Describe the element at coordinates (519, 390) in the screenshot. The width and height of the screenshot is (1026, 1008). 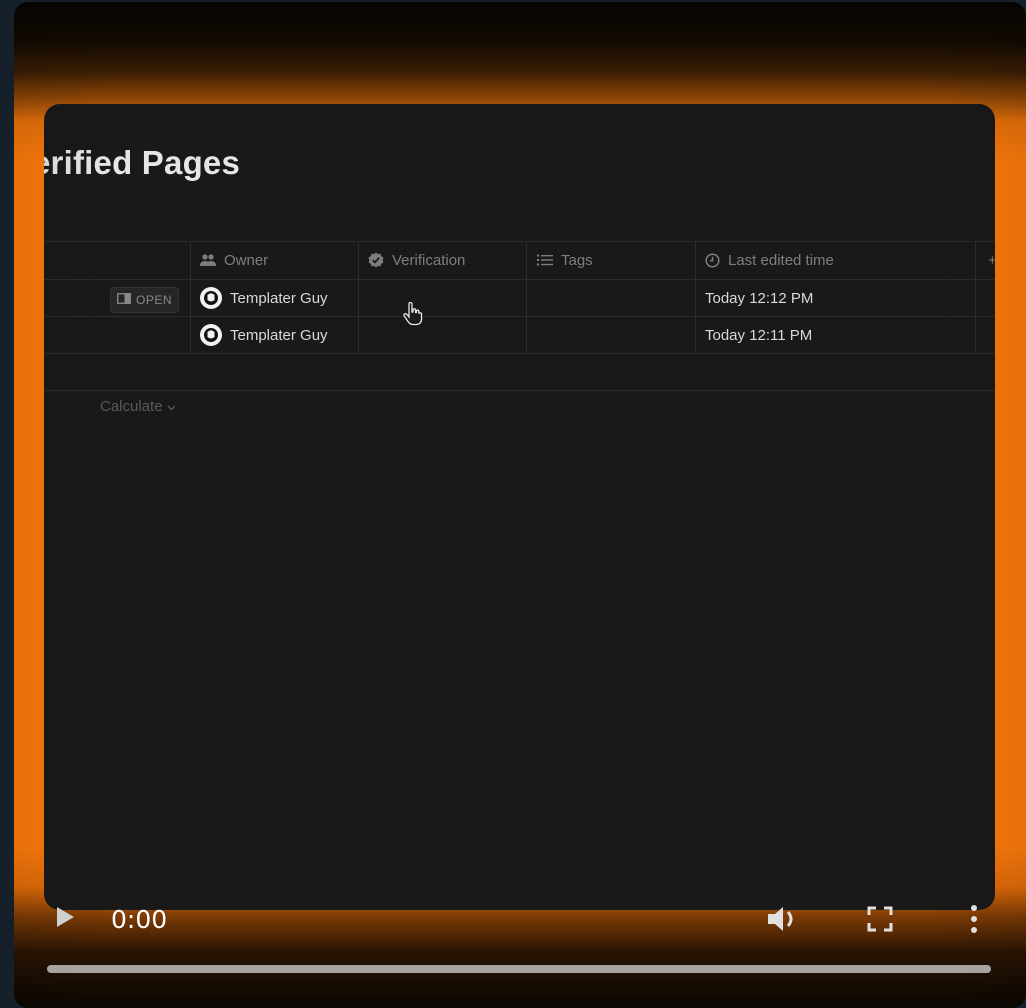
I see `table-footer-border` at that location.